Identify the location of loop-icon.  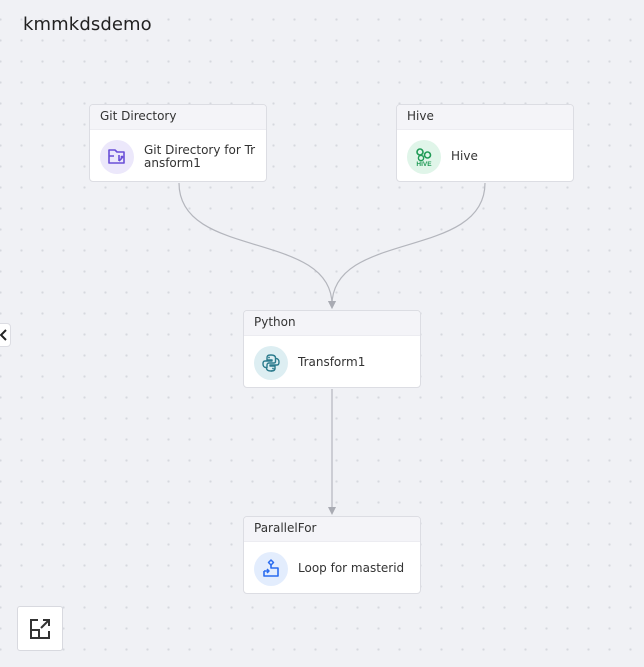
(271, 569).